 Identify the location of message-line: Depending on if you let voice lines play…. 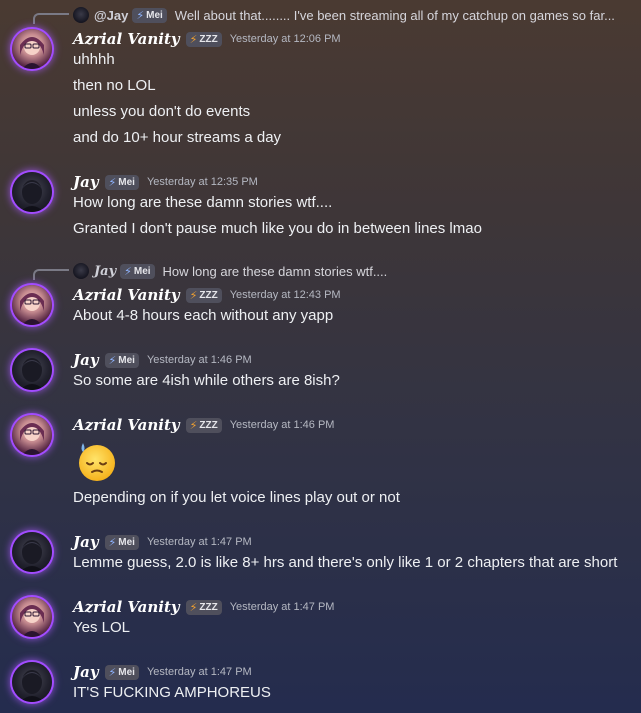
(236, 497).